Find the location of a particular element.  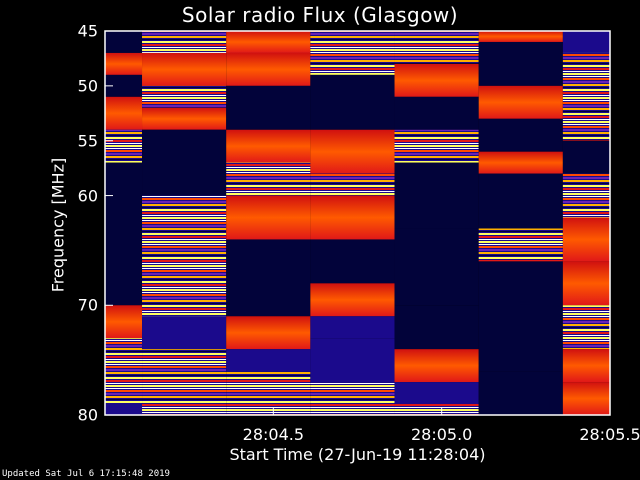

y-tick-label: 45 is located at coordinates (87, 31).